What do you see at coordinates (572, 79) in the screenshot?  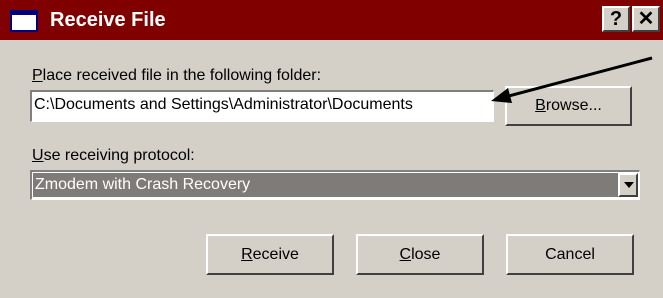 I see `callout-arrow-icon` at bounding box center [572, 79].